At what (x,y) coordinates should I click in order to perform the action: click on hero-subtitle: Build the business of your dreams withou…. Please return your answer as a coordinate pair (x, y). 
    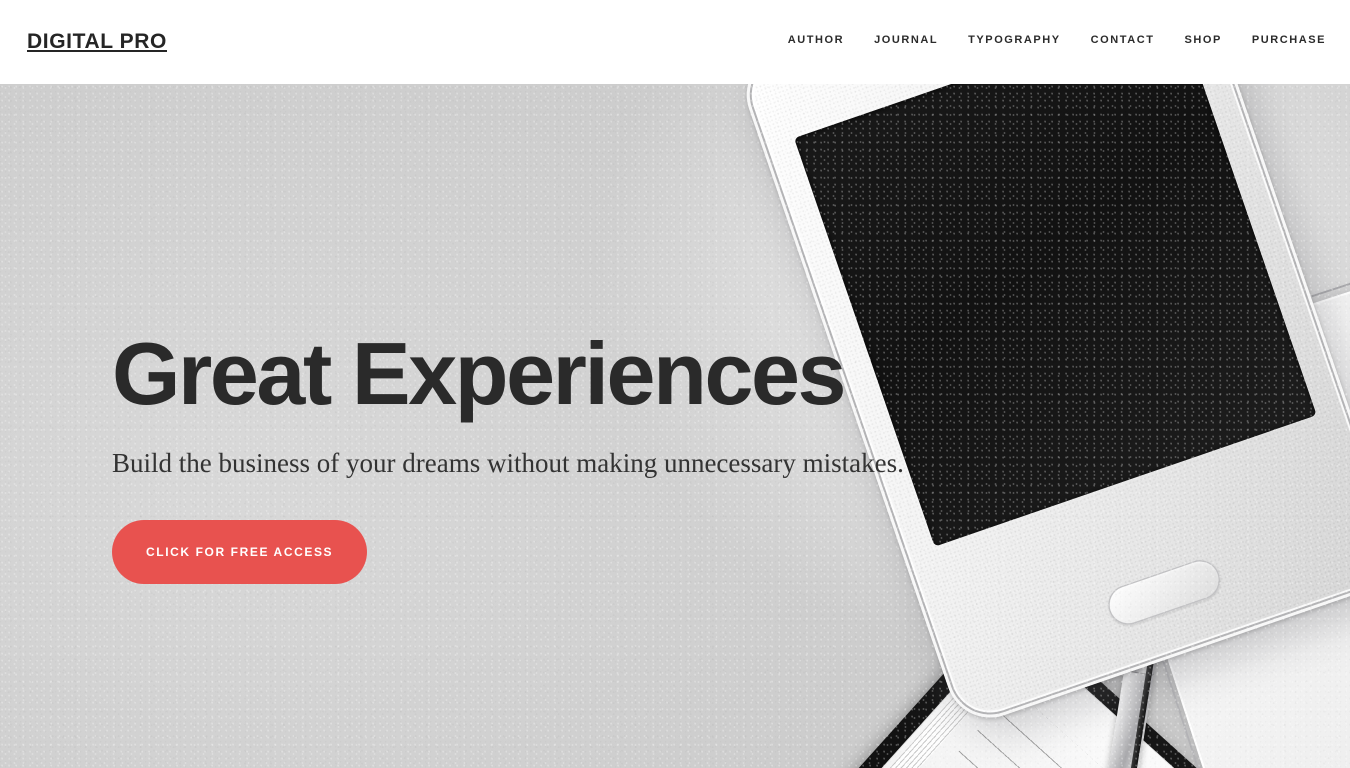
    Looking at the image, I should click on (508, 463).